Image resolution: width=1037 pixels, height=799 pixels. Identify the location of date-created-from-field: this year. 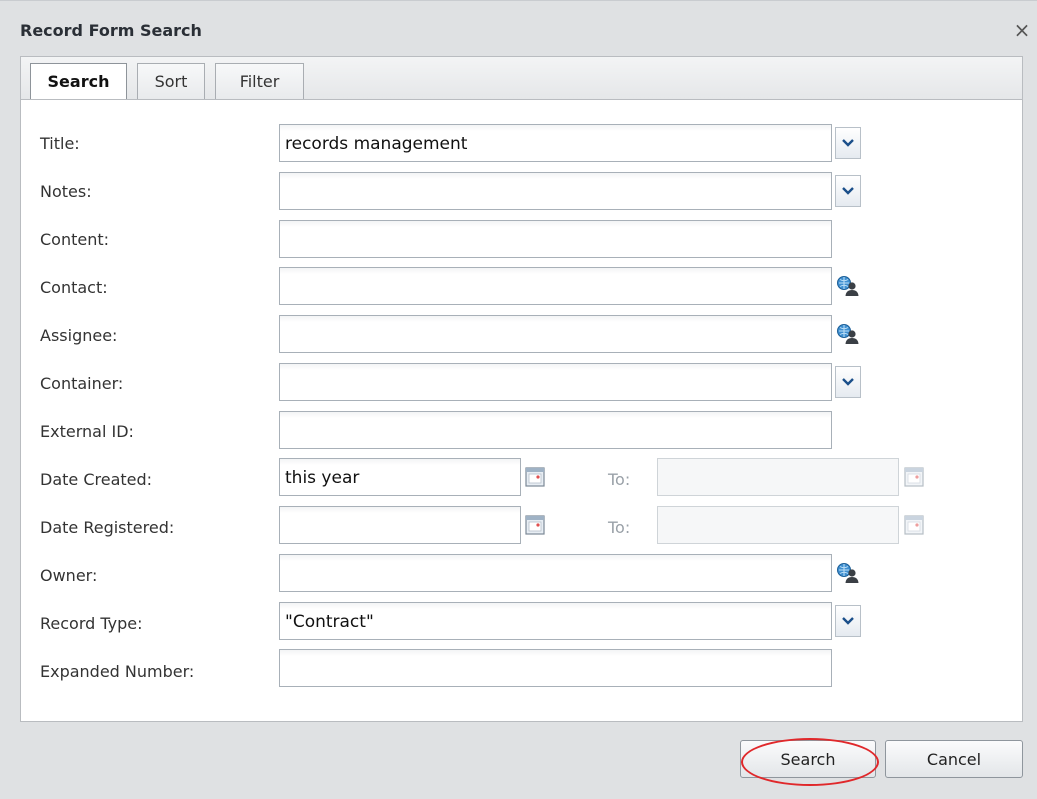
(400, 477).